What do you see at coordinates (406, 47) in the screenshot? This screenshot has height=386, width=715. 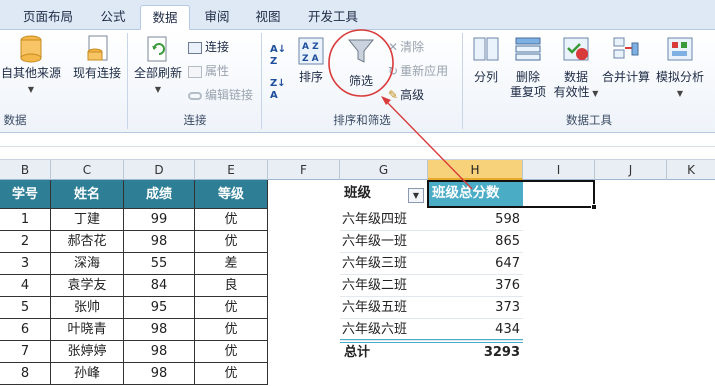 I see `clear-filter-button: ✕ 清除` at bounding box center [406, 47].